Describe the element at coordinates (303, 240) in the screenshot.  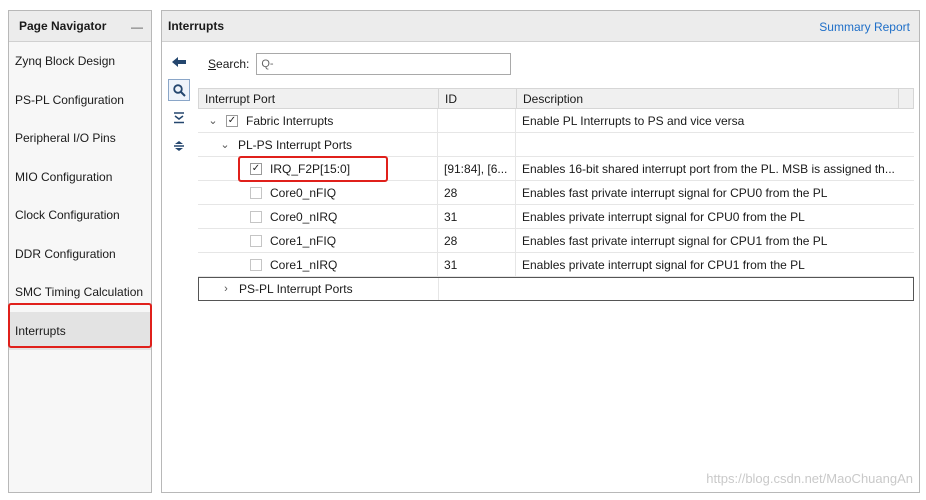
I see `port-name: Core1_nFIQ` at that location.